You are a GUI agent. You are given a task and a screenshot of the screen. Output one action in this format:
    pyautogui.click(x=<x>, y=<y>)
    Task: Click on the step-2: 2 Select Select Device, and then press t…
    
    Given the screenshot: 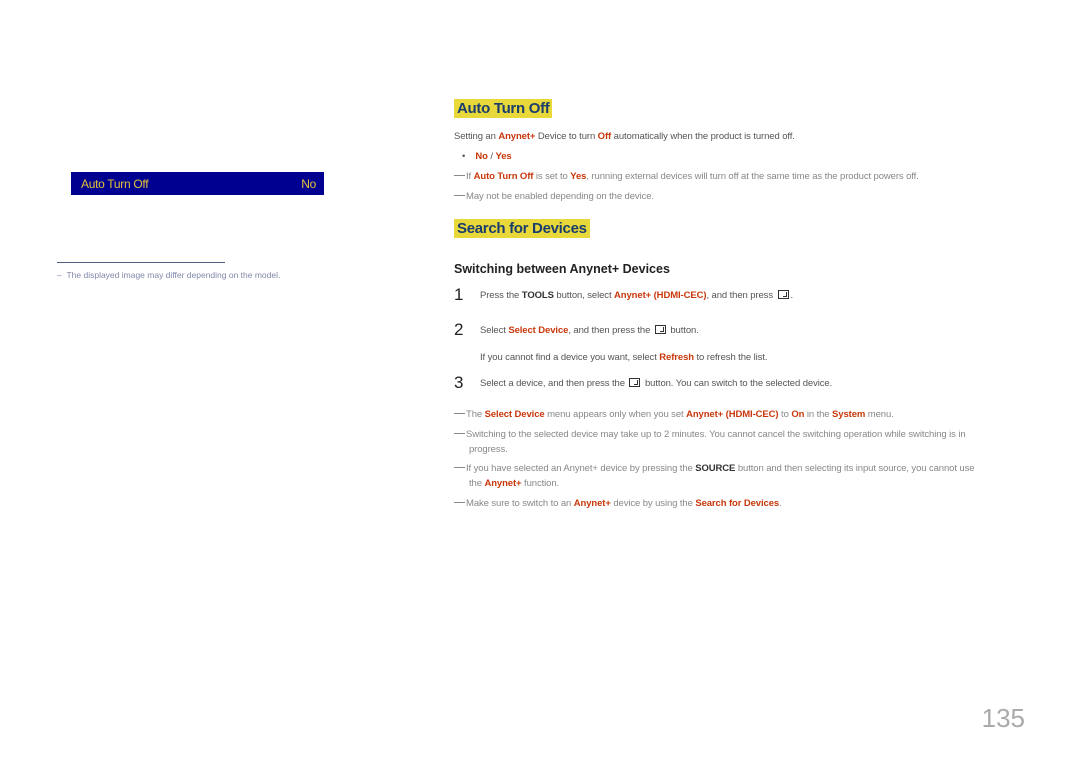 What is the action you would take?
    pyautogui.click(x=576, y=329)
    